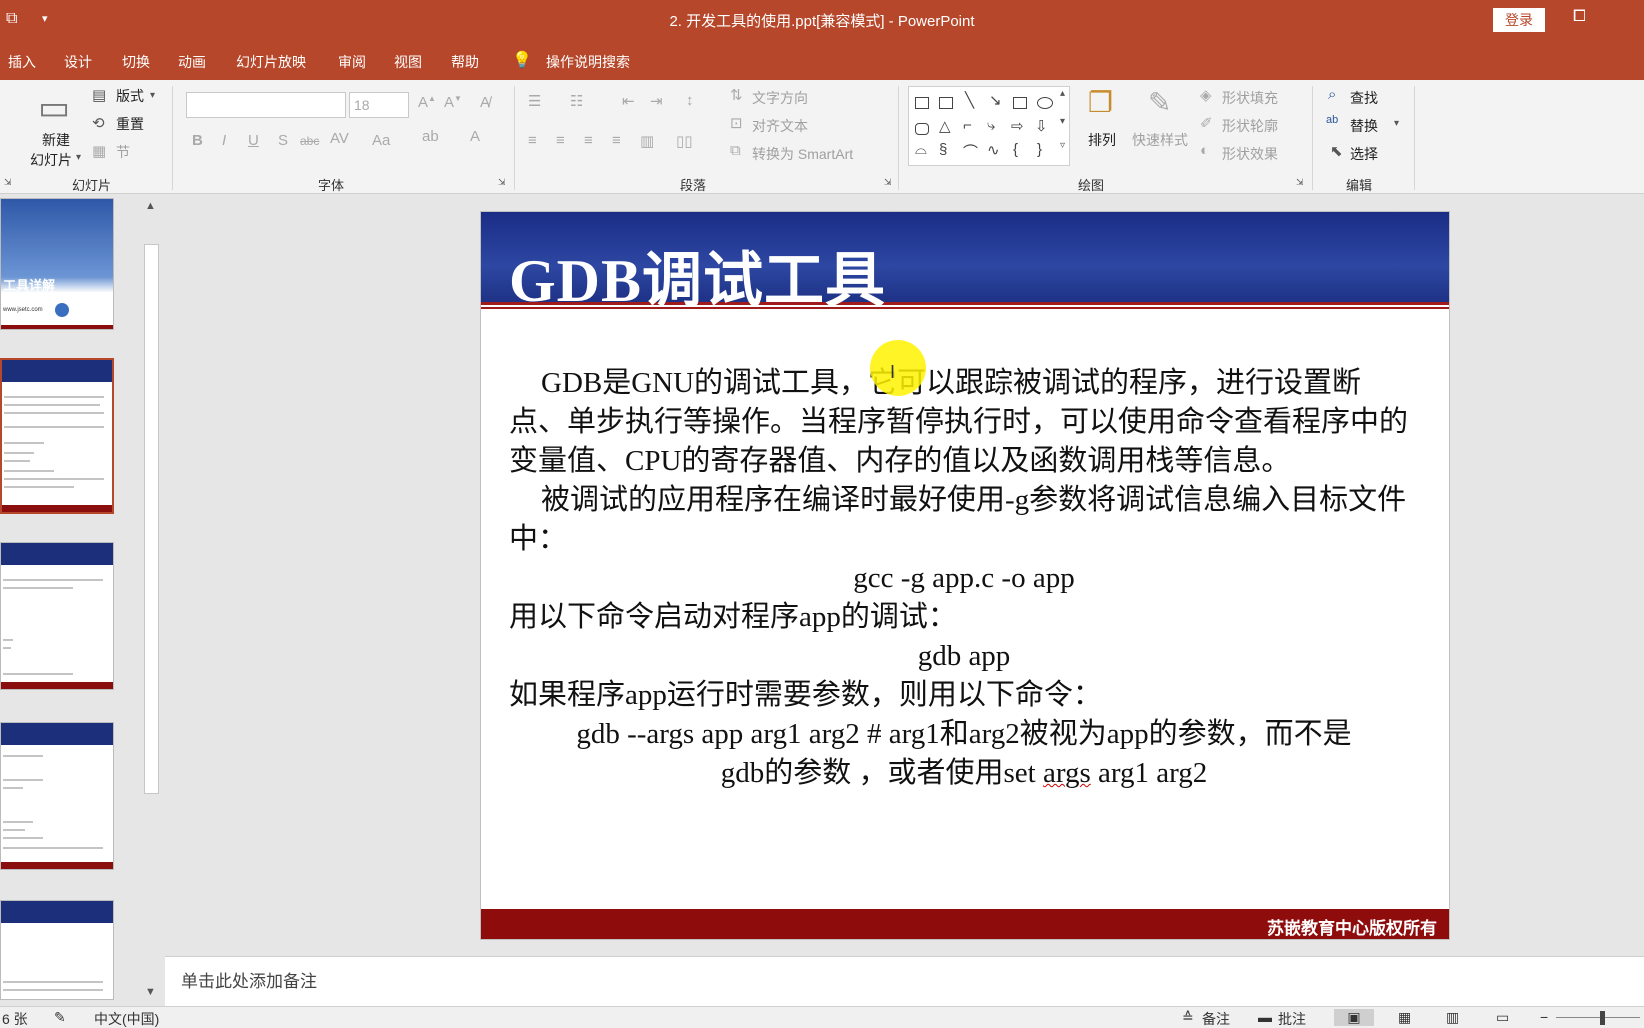  What do you see at coordinates (922, 129) in the screenshot?
I see `rounded-rect-shape-icon` at bounding box center [922, 129].